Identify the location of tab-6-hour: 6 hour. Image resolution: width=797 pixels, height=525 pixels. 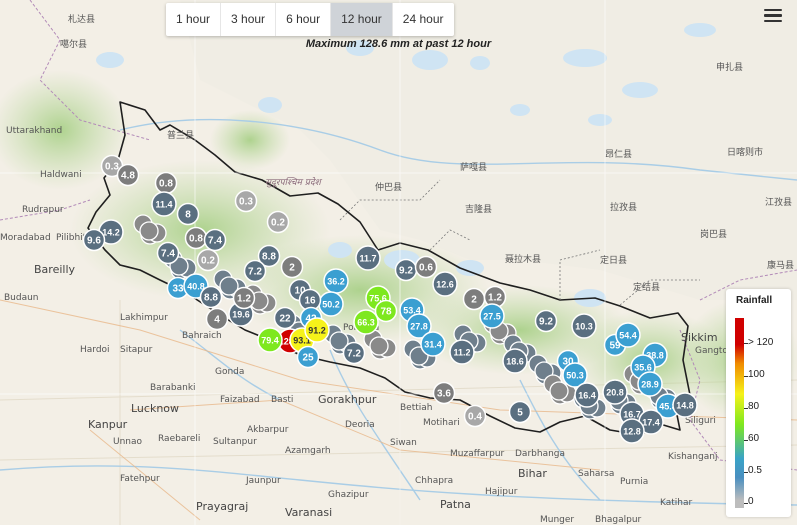
(304, 19).